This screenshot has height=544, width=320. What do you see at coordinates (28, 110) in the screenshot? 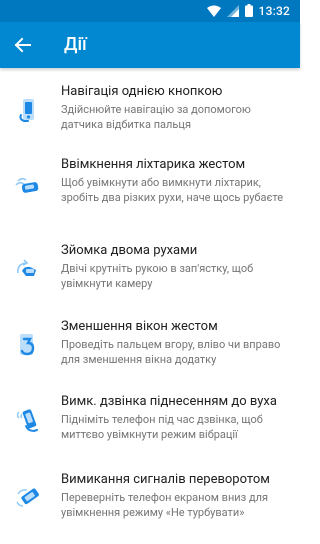
I see `fingerprint-nav-icon` at bounding box center [28, 110].